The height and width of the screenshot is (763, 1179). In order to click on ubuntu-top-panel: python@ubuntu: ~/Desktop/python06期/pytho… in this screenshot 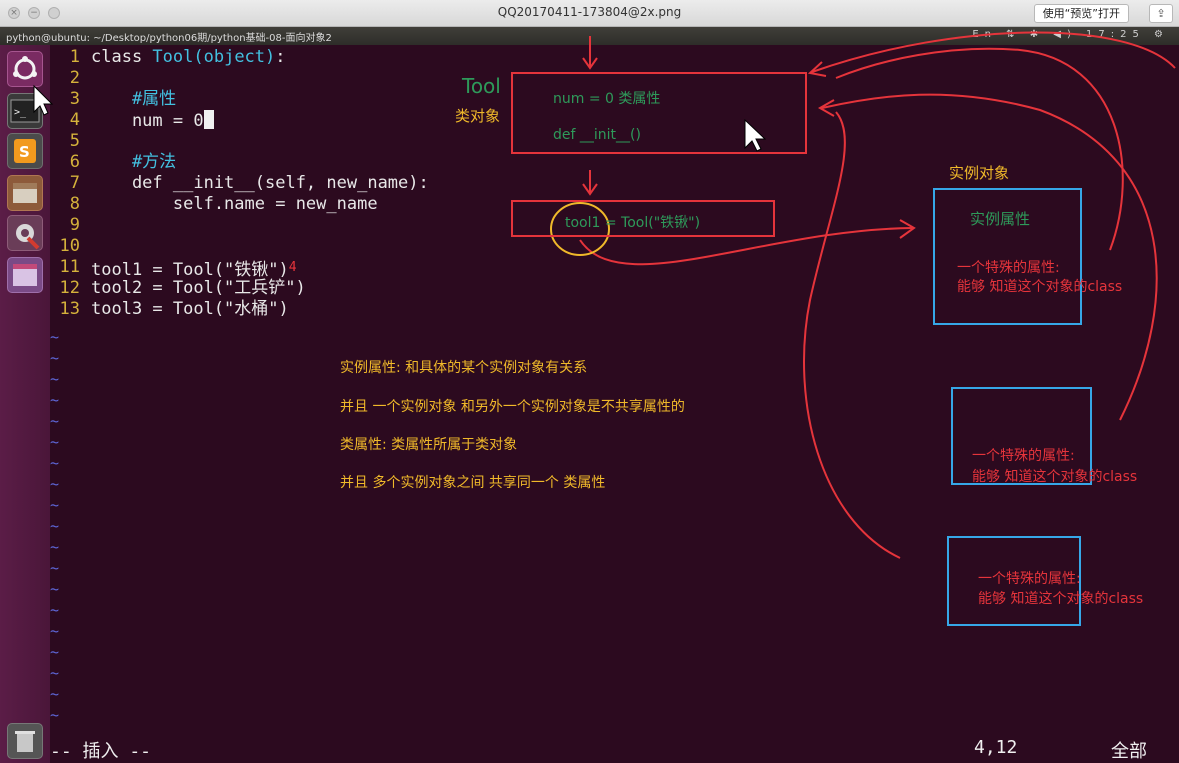, I will do `click(589, 36)`.